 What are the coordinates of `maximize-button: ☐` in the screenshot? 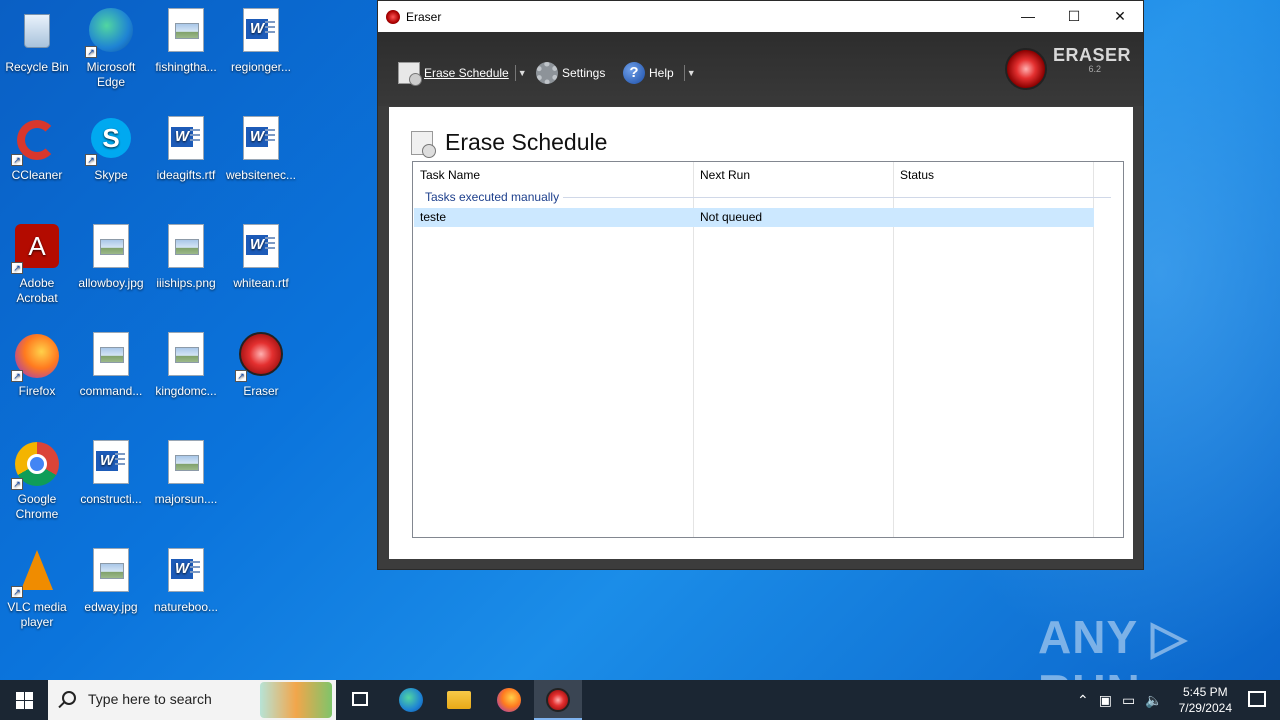 It's located at (1074, 16).